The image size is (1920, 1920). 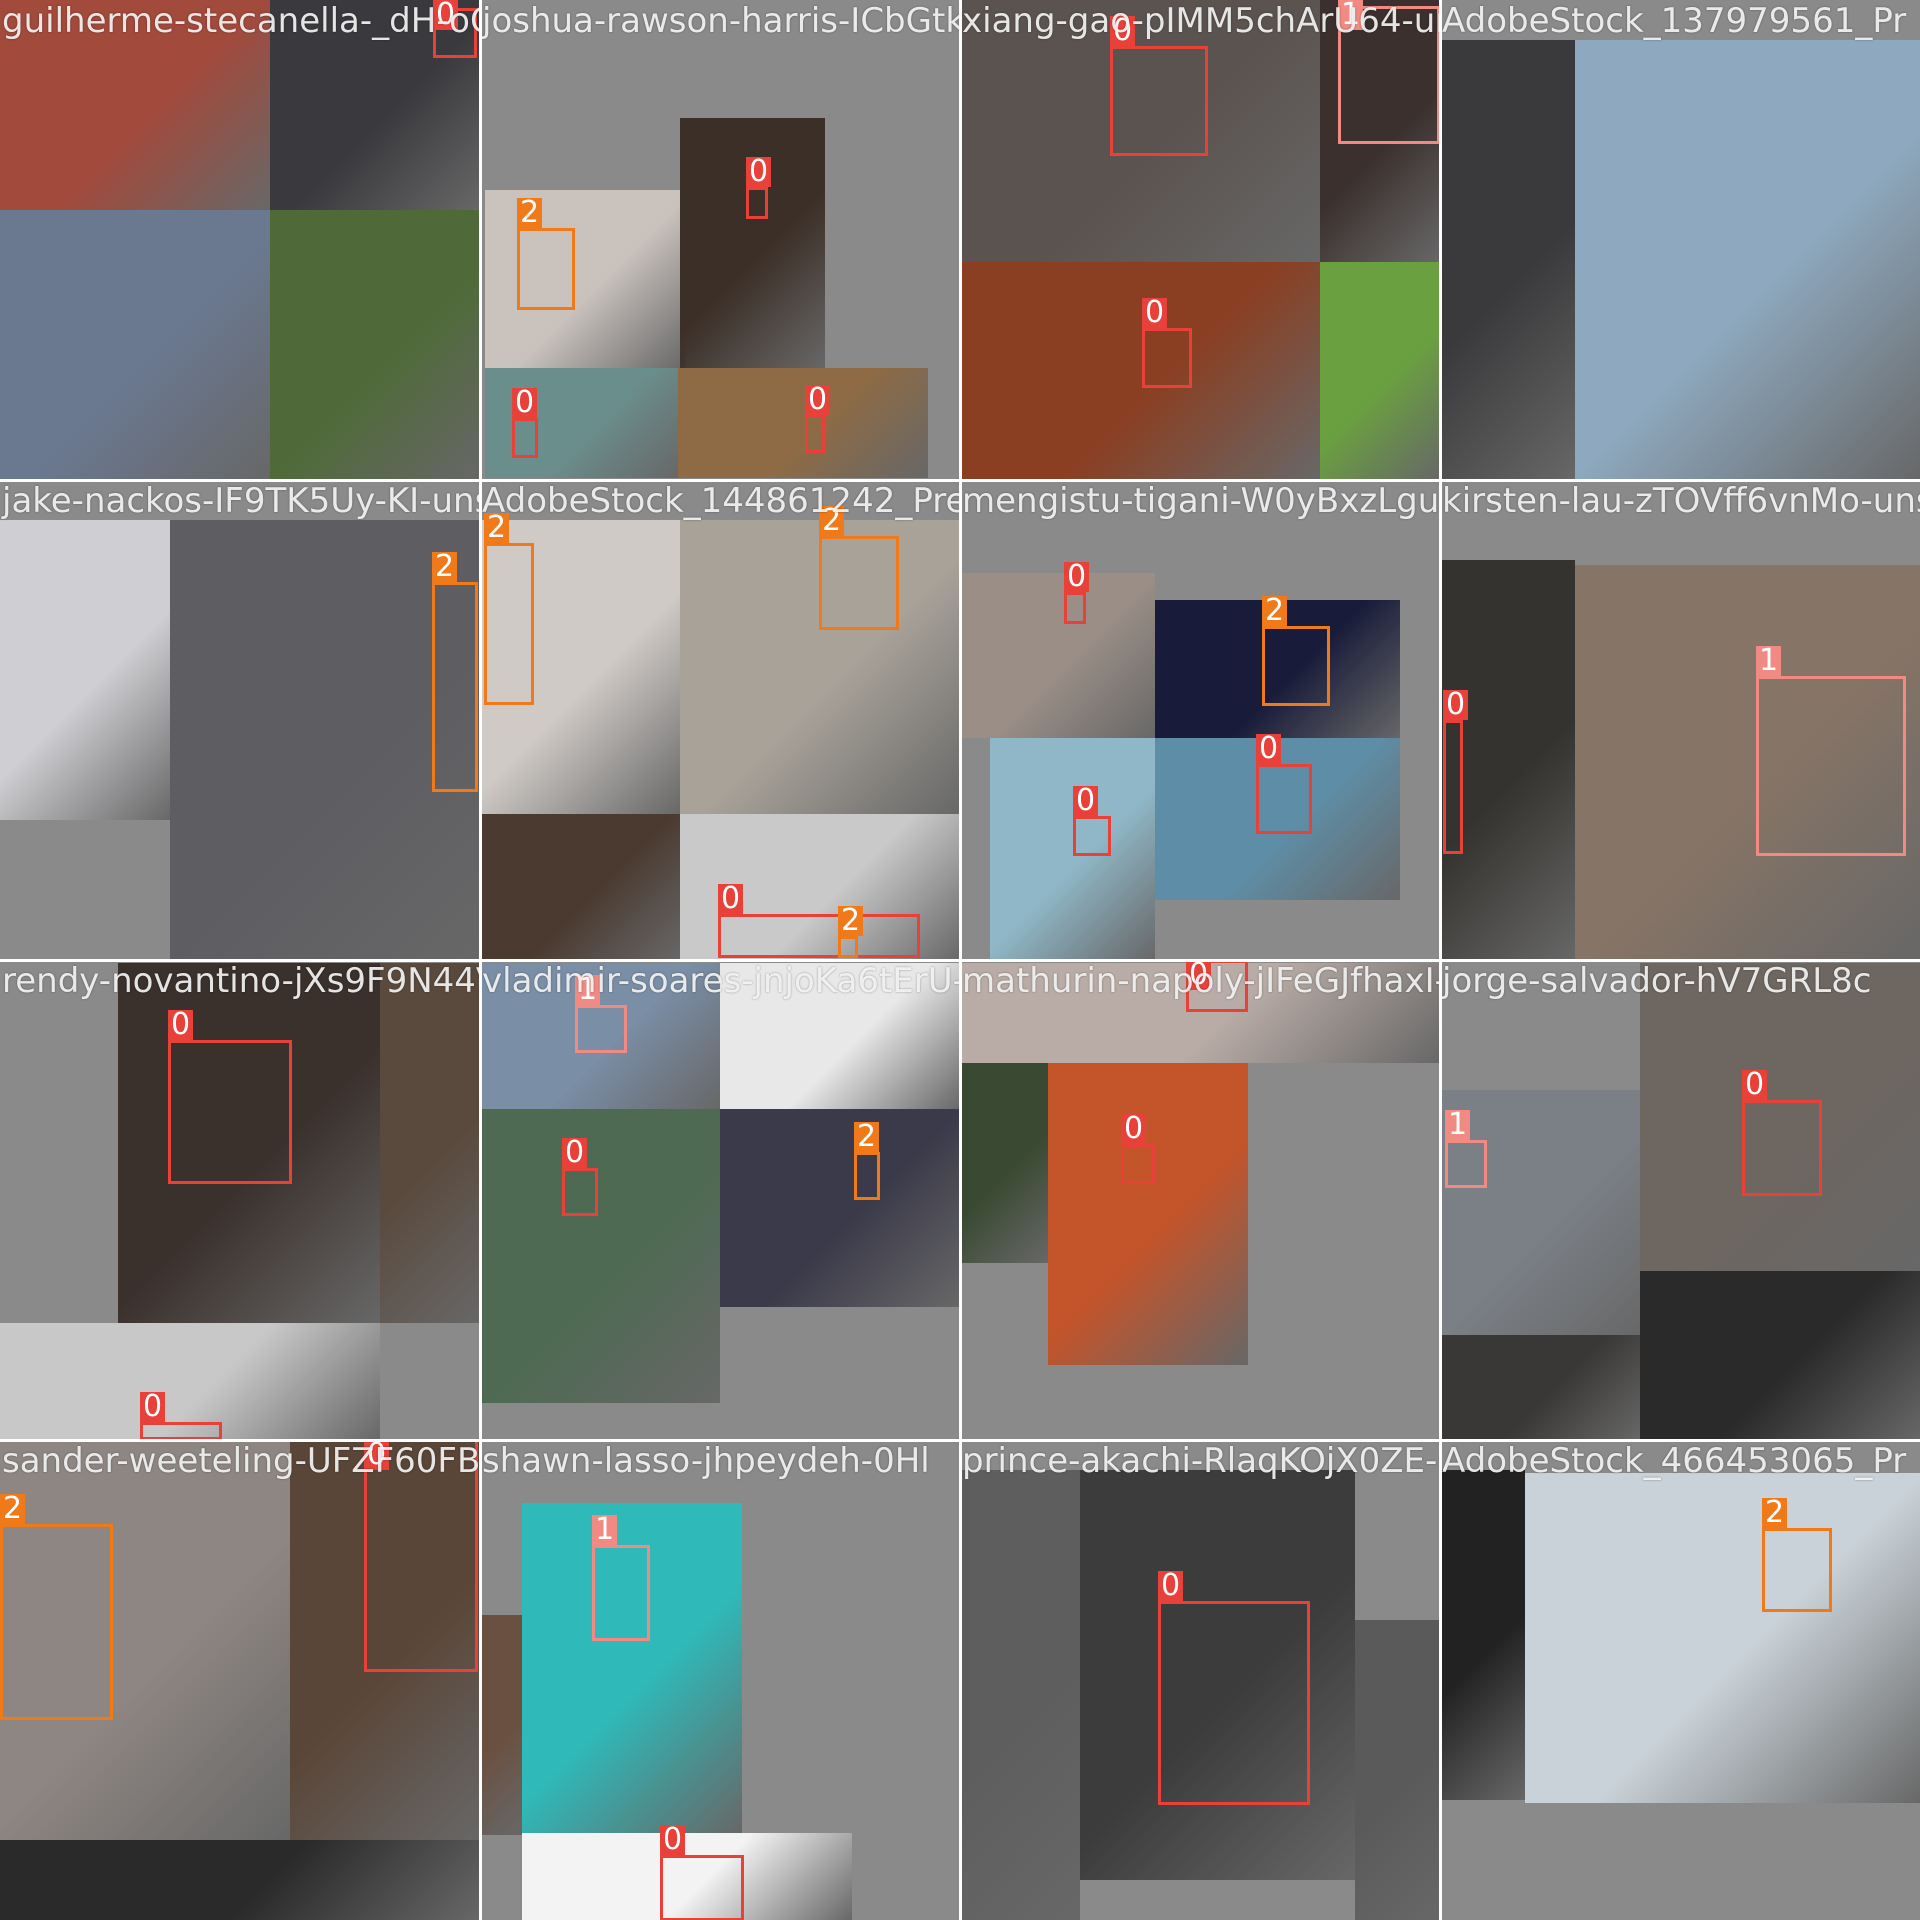 What do you see at coordinates (720, 720) in the screenshot?
I see `mosaic-cell: AdobeStock_144861242_Preview.jpg2202` at bounding box center [720, 720].